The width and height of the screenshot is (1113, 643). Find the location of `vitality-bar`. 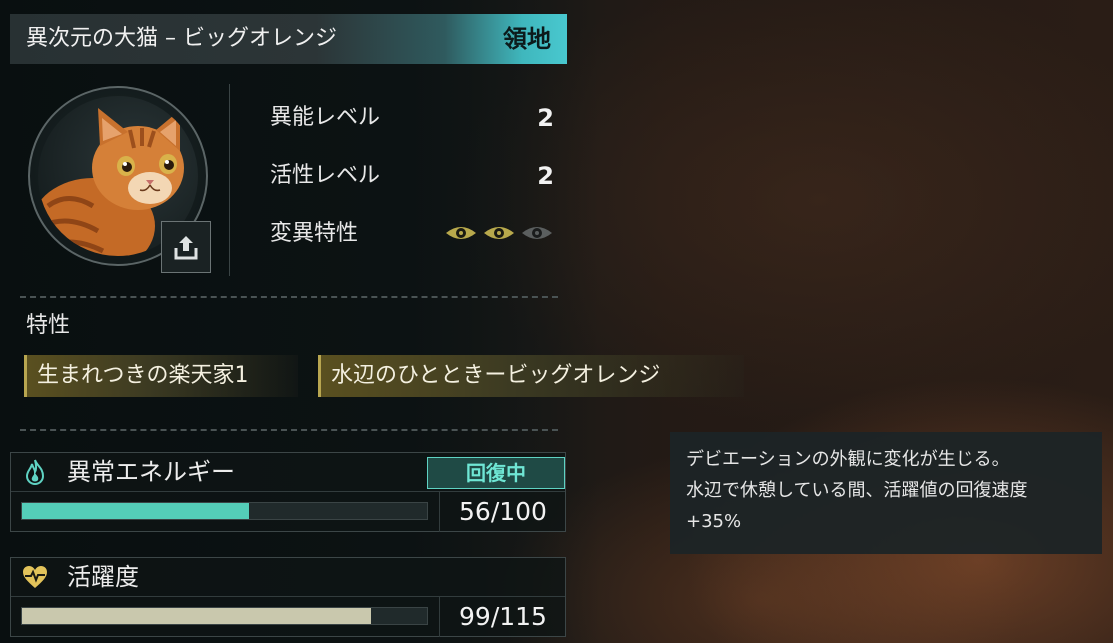

vitality-bar is located at coordinates (224, 616).